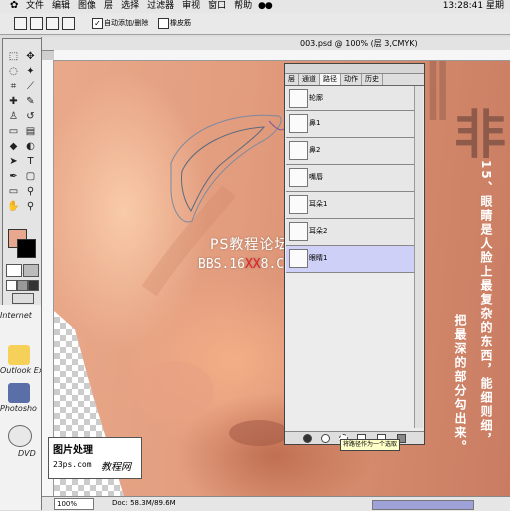 The height and width of the screenshot is (511, 510). I want to click on document-title-bar: 003.psd @ 100% (层 3,CMYK), so click(276, 44).